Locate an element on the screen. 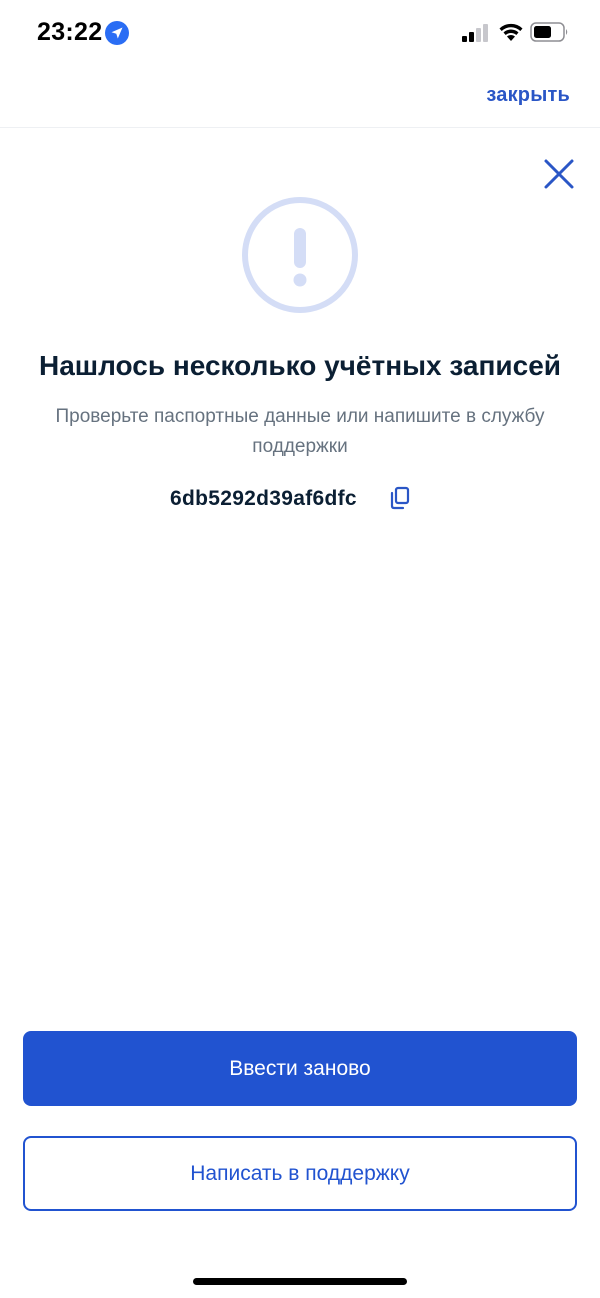 Image resolution: width=600 pixels, height=1298 pixels. exclamation-circle-icon is located at coordinates (300, 255).